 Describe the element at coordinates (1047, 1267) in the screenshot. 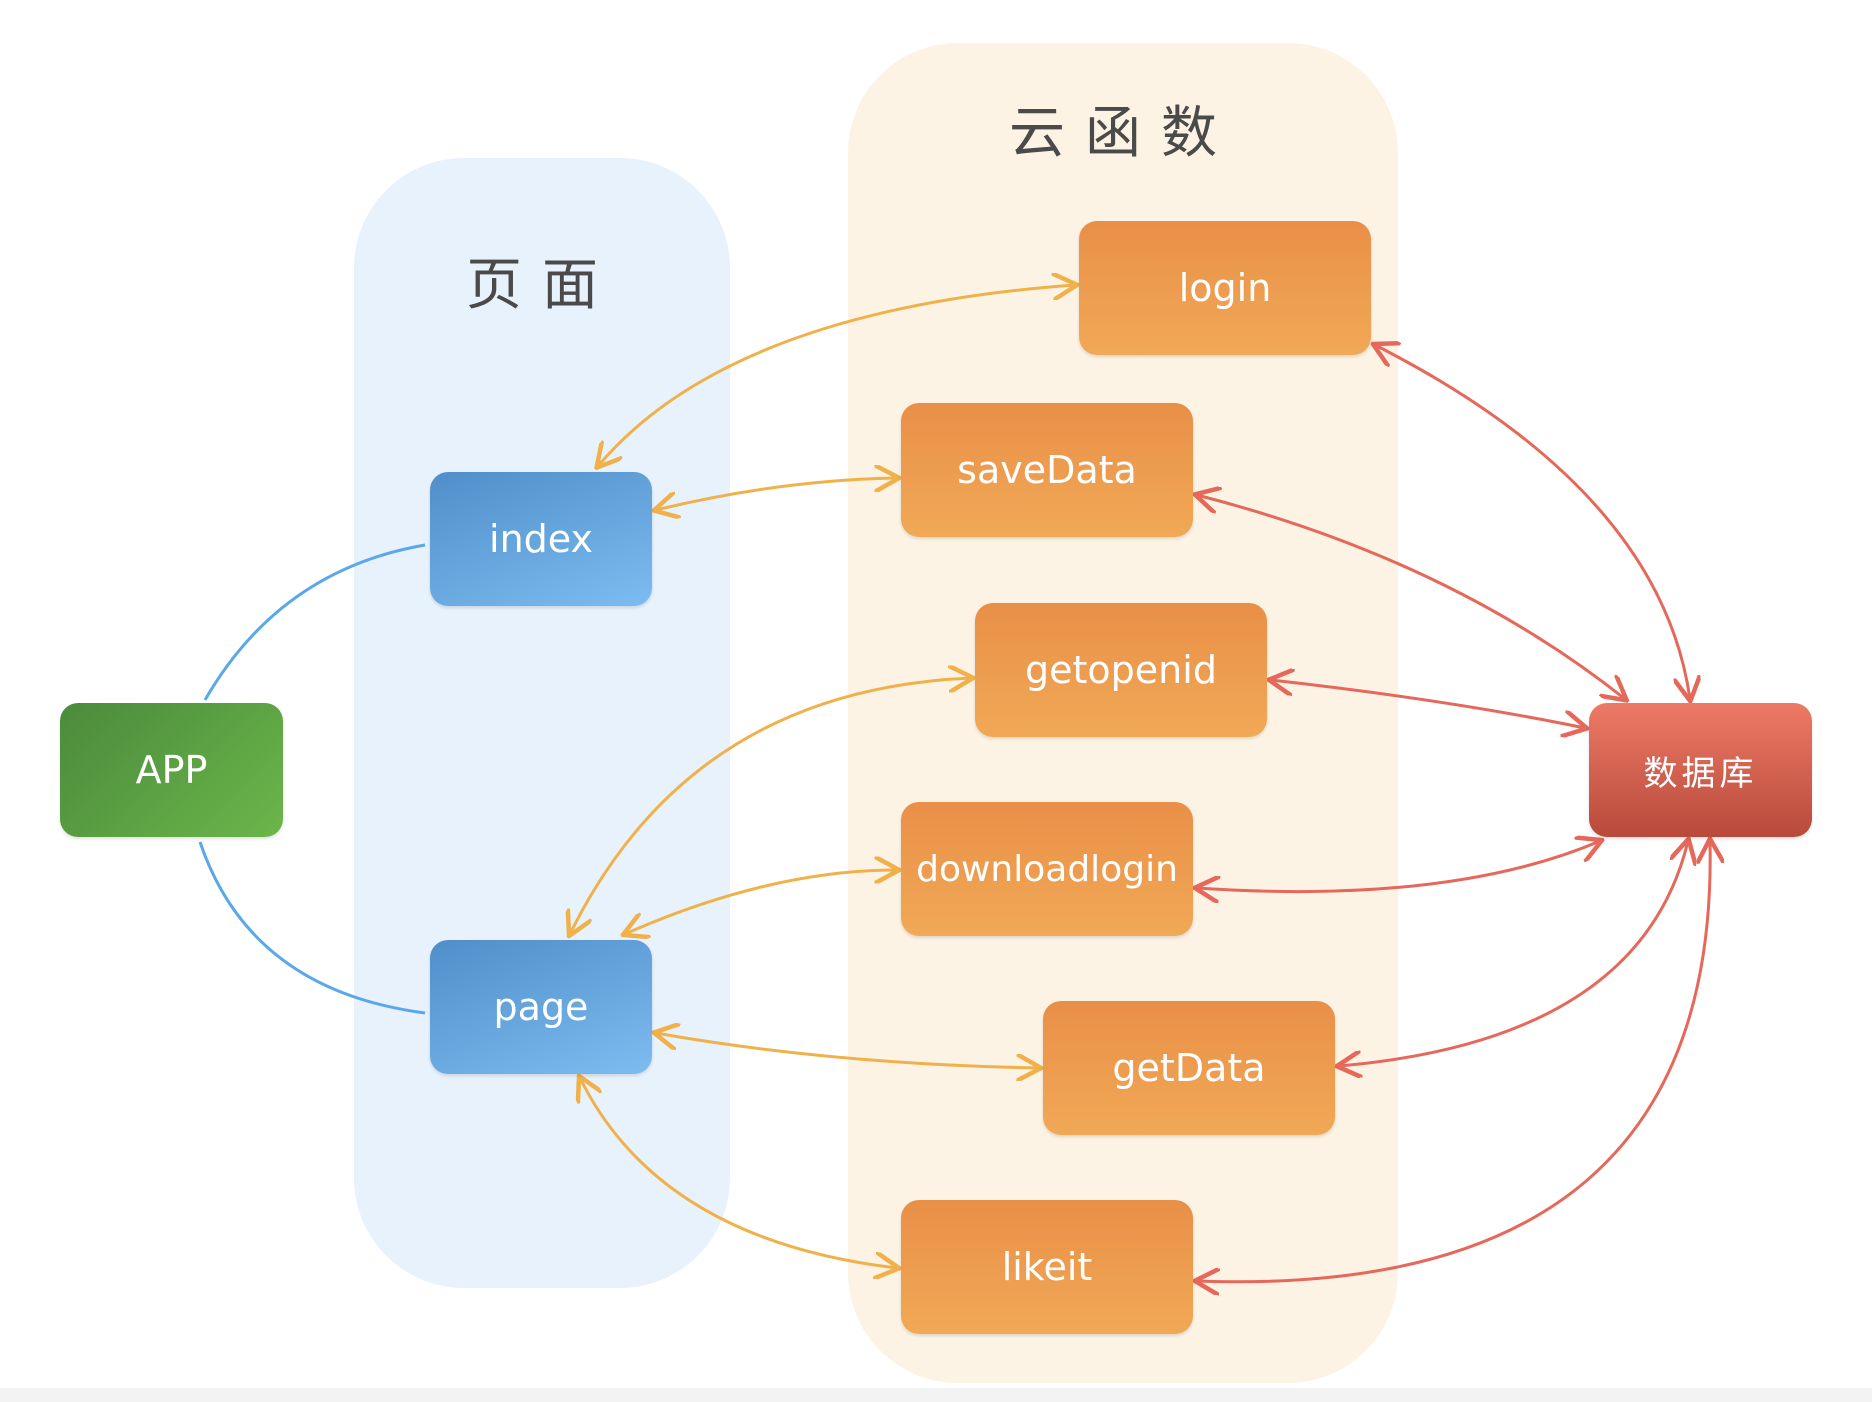

I see `likeit-function-node: likeit` at that location.